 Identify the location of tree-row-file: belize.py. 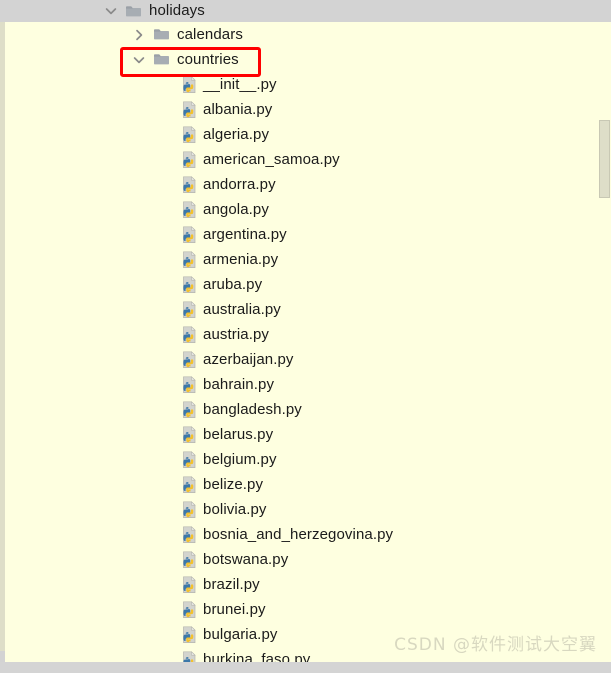
(305, 484).